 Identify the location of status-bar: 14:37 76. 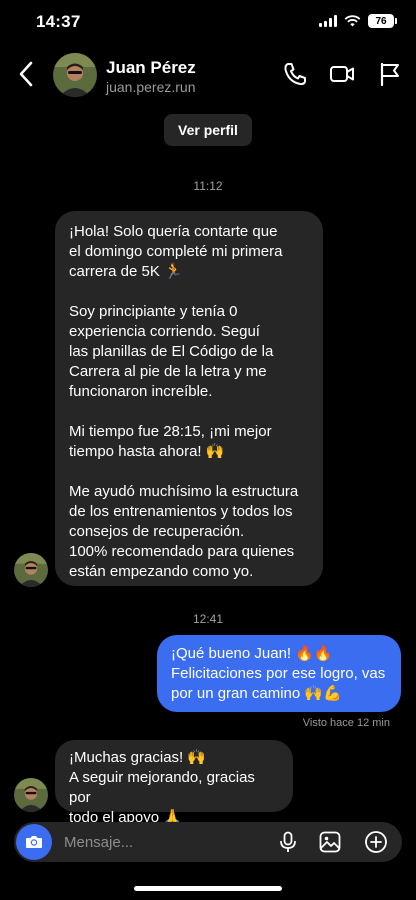
(208, 22).